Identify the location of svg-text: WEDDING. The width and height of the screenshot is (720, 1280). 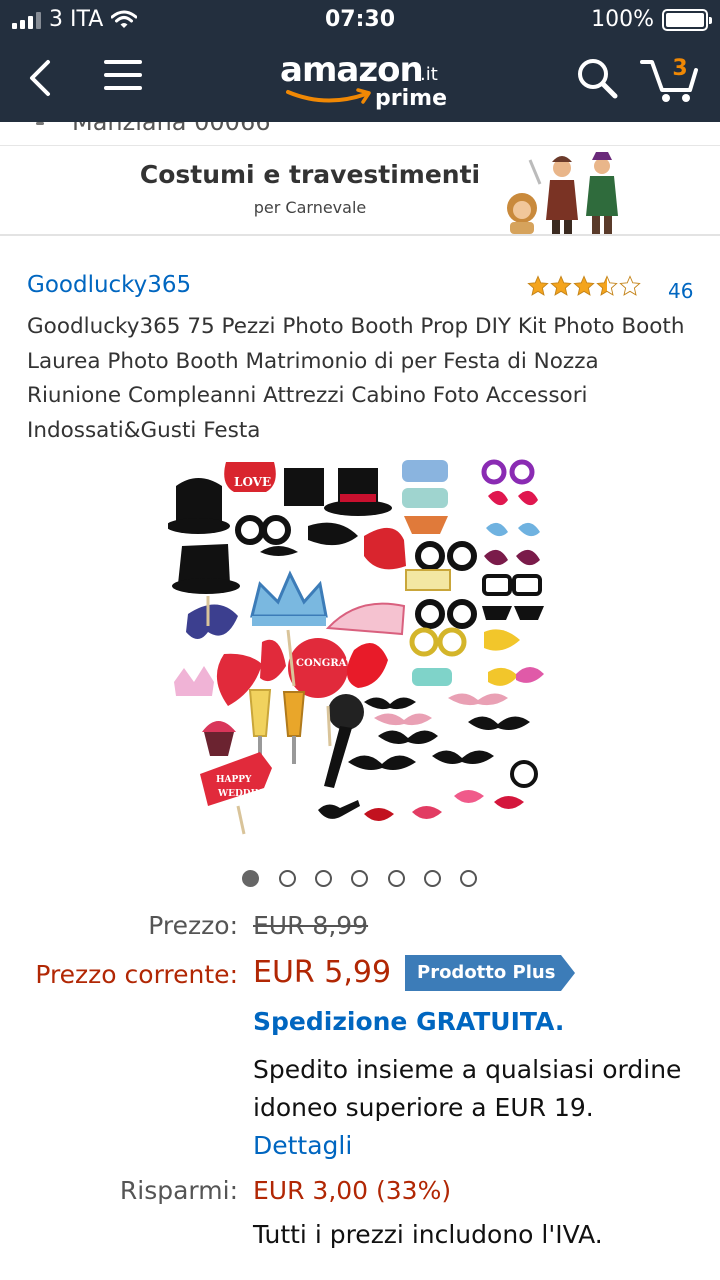
(244, 794).